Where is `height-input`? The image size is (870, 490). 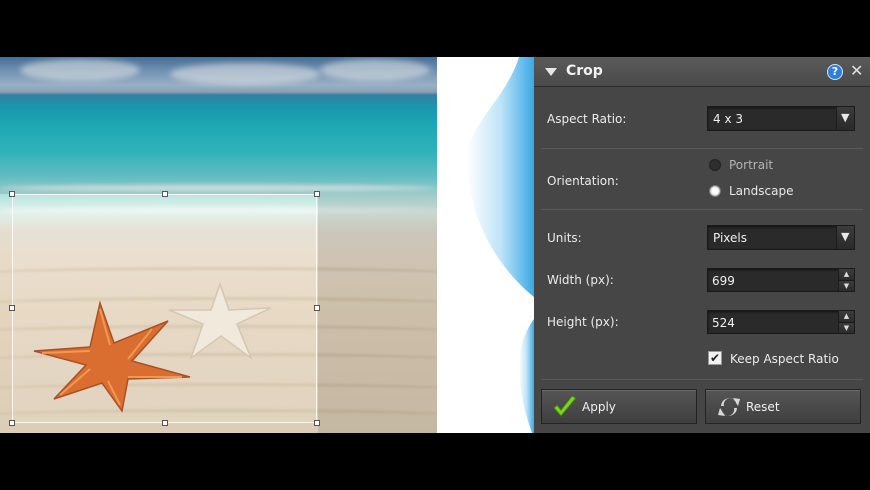
height-input is located at coordinates (772, 322).